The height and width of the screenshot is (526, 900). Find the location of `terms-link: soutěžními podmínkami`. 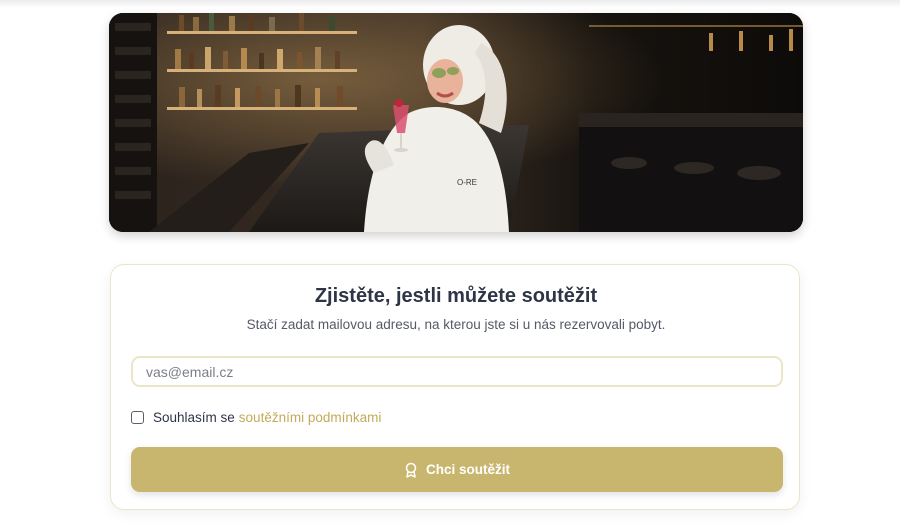

terms-link: soutěžními podmínkami is located at coordinates (310, 417).